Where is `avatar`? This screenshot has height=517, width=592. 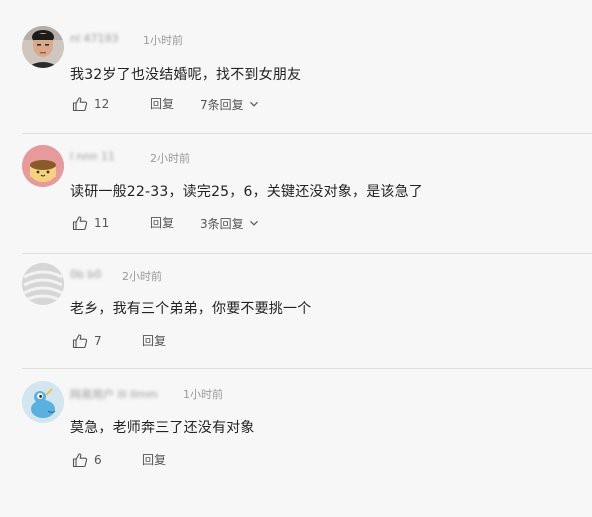
avatar is located at coordinates (43, 402).